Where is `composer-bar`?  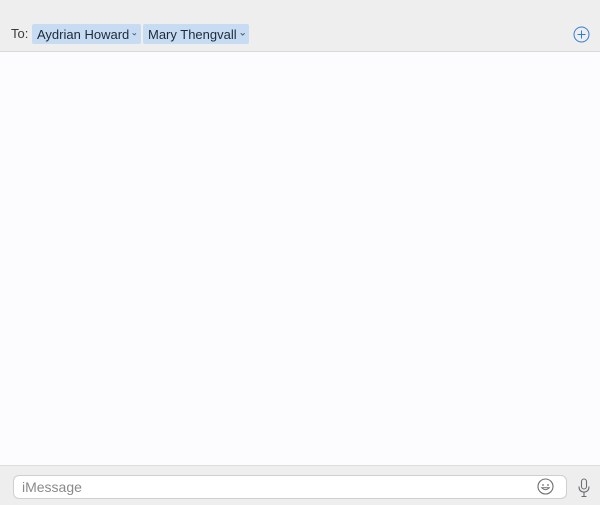
composer-bar is located at coordinates (300, 485).